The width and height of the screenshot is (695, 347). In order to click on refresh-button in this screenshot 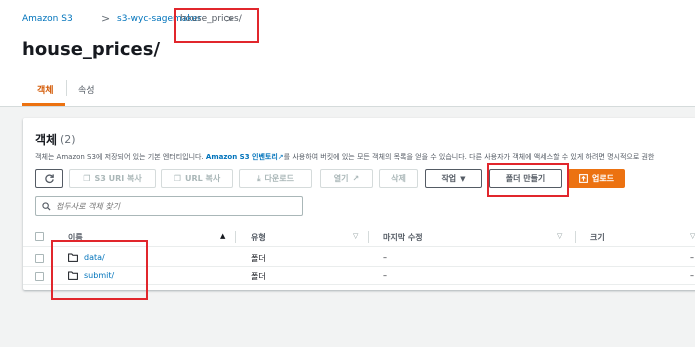, I will do `click(49, 178)`.